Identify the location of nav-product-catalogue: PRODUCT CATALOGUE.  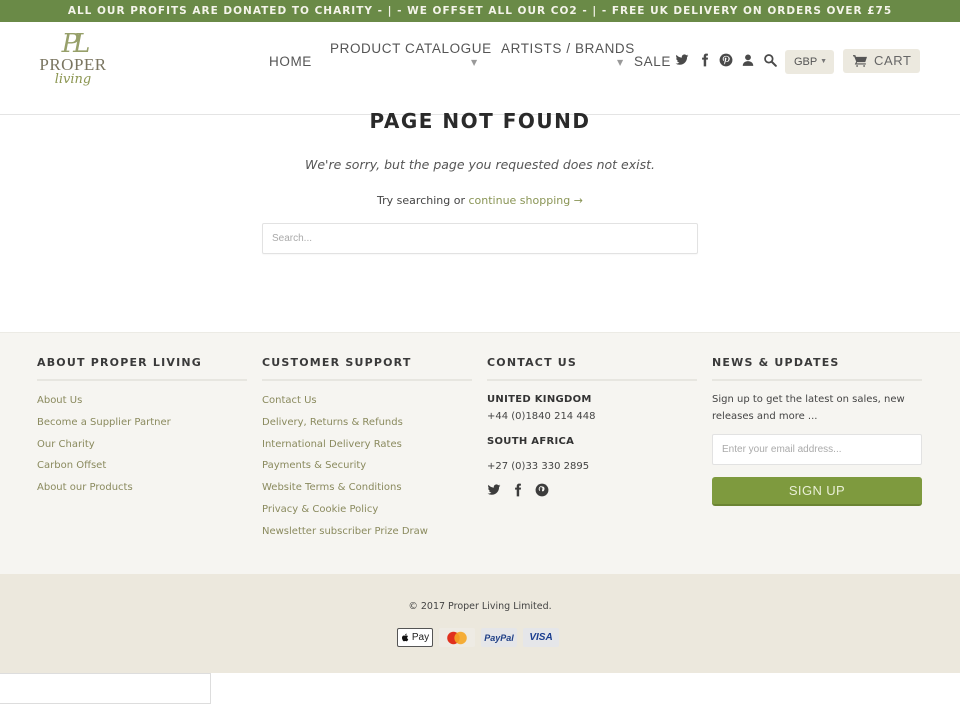
(411, 48).